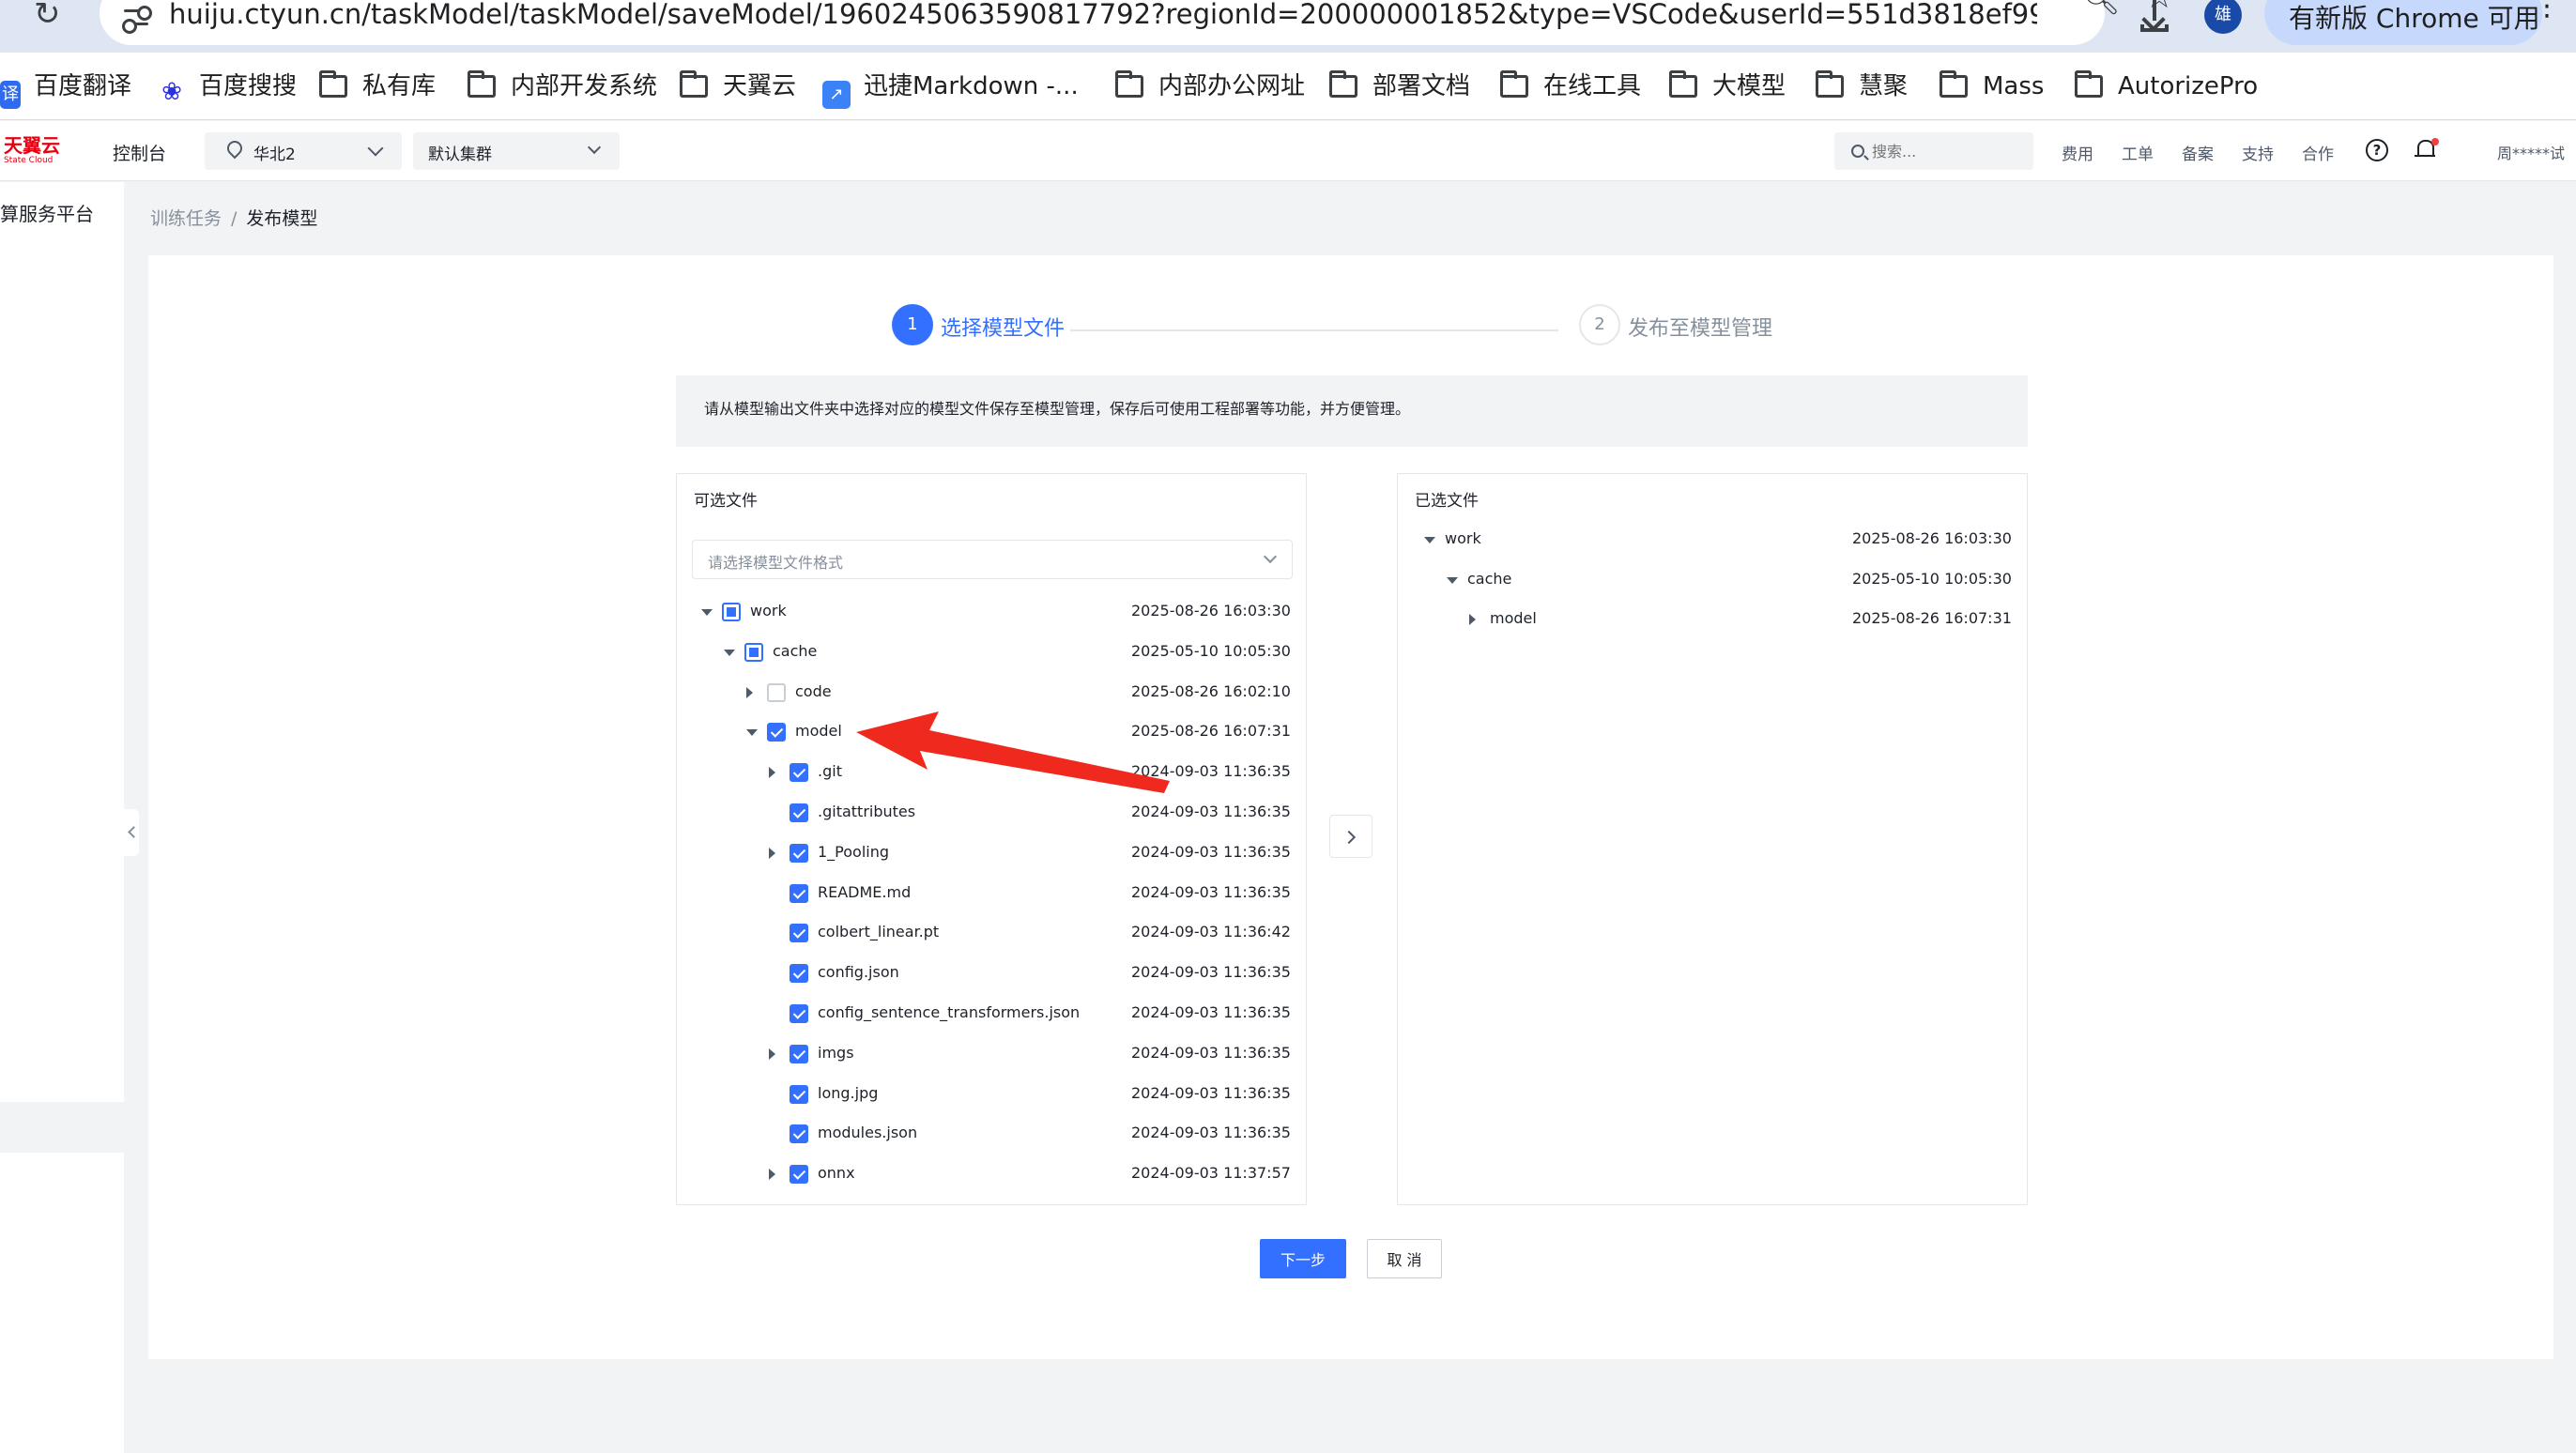 Image resolution: width=2576 pixels, height=1453 pixels. I want to click on bookmark-item: 大模型, so click(1728, 86).